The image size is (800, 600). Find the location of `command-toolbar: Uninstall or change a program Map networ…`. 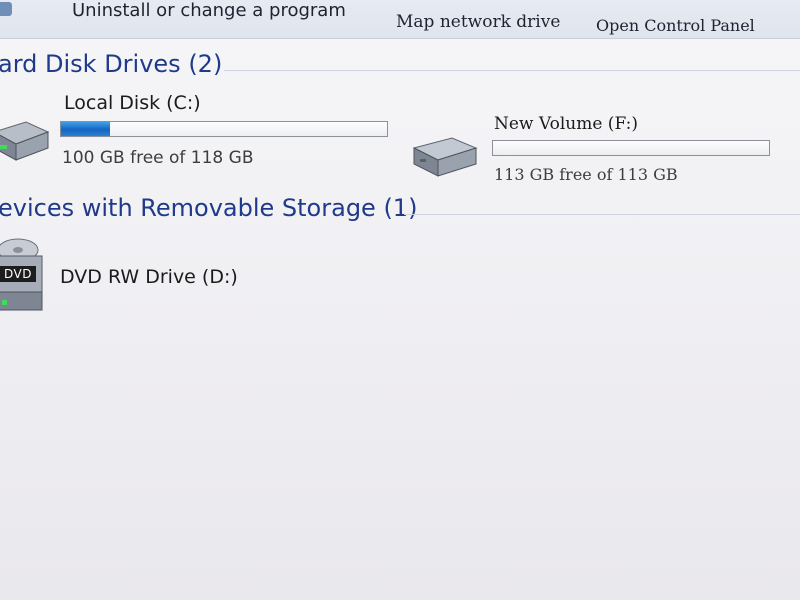

command-toolbar: Uninstall or change a program Map networ… is located at coordinates (400, 19).